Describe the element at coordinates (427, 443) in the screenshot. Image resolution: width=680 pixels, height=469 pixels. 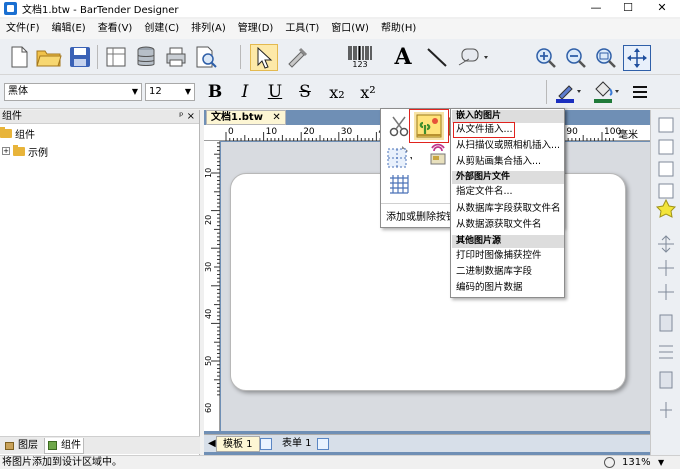
I see `template-tabs: ◀ 模板 1 表单 1` at that location.